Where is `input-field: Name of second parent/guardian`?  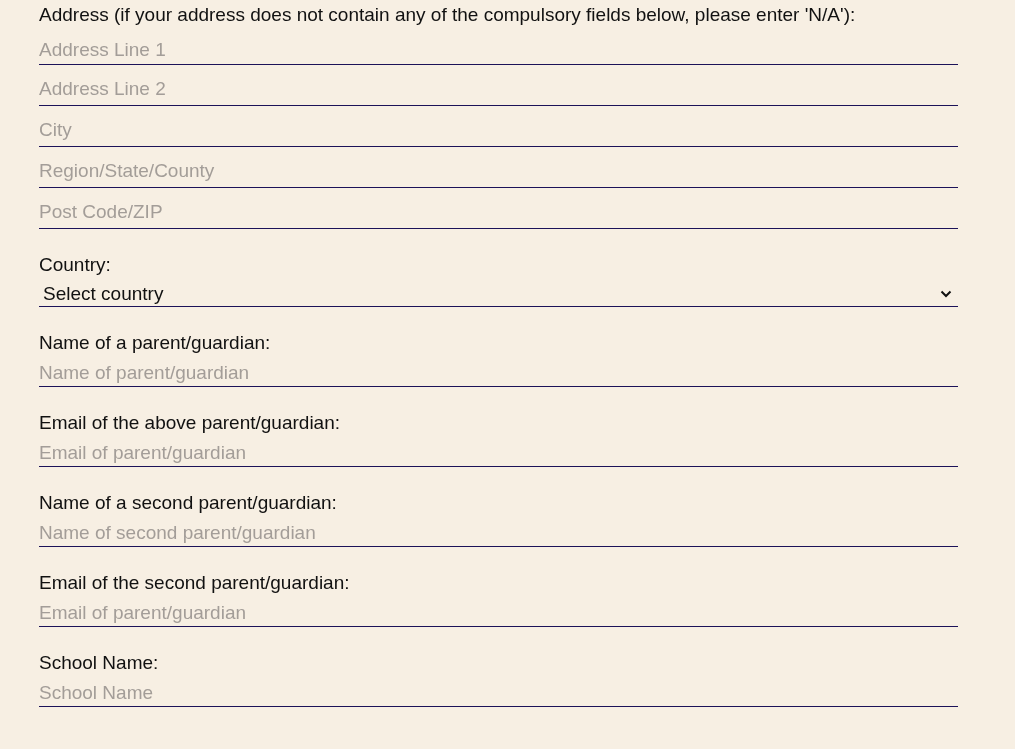
input-field: Name of second parent/guardian is located at coordinates (498, 531).